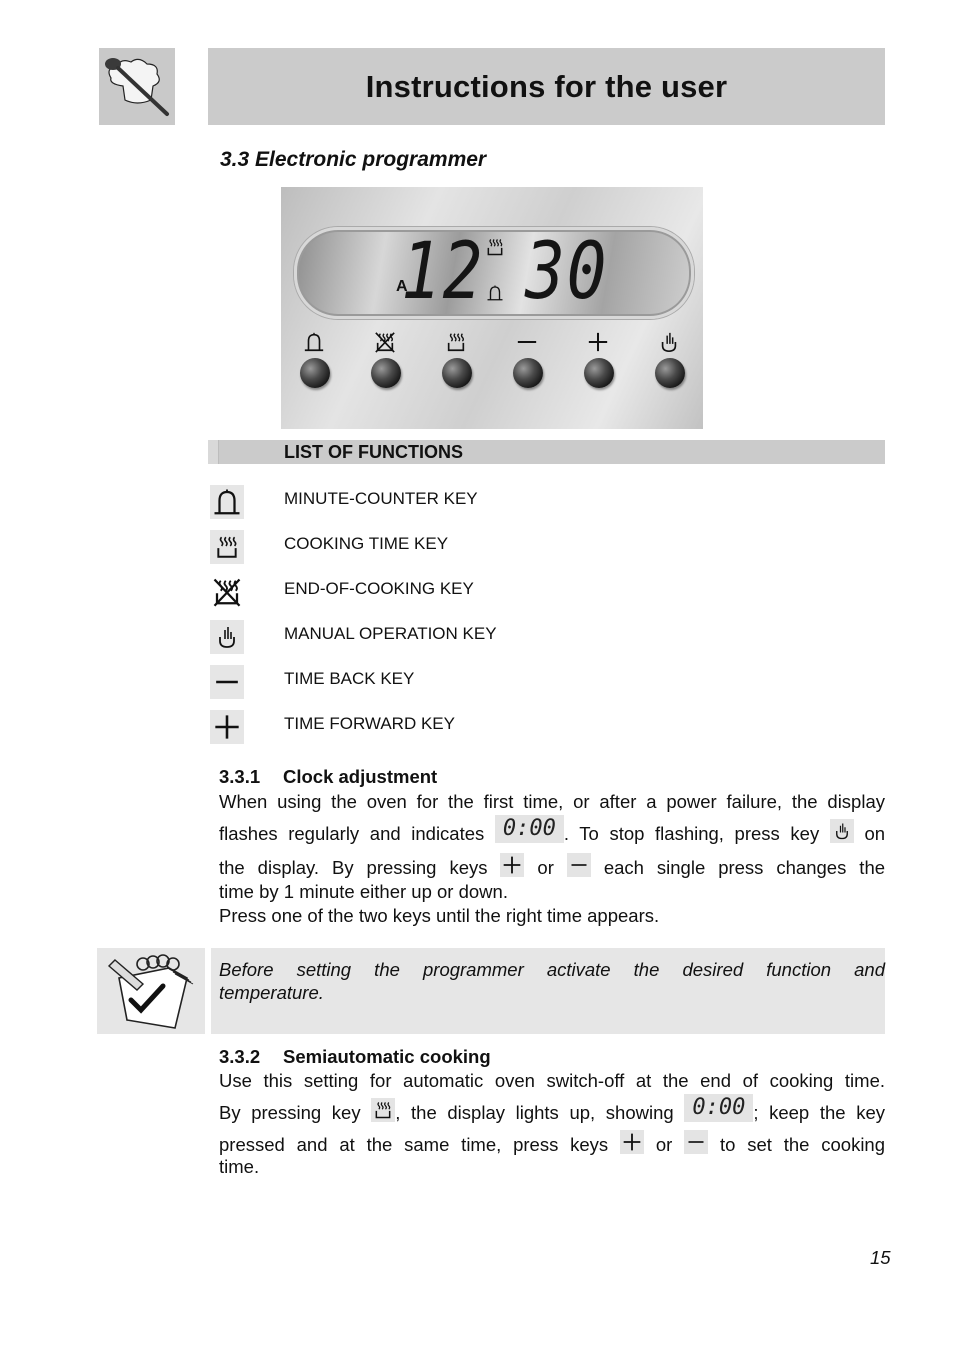 The image size is (954, 1352). Describe the element at coordinates (508, 502) in the screenshot. I see `function-item: MINUTE-COUNTER KEY` at that location.